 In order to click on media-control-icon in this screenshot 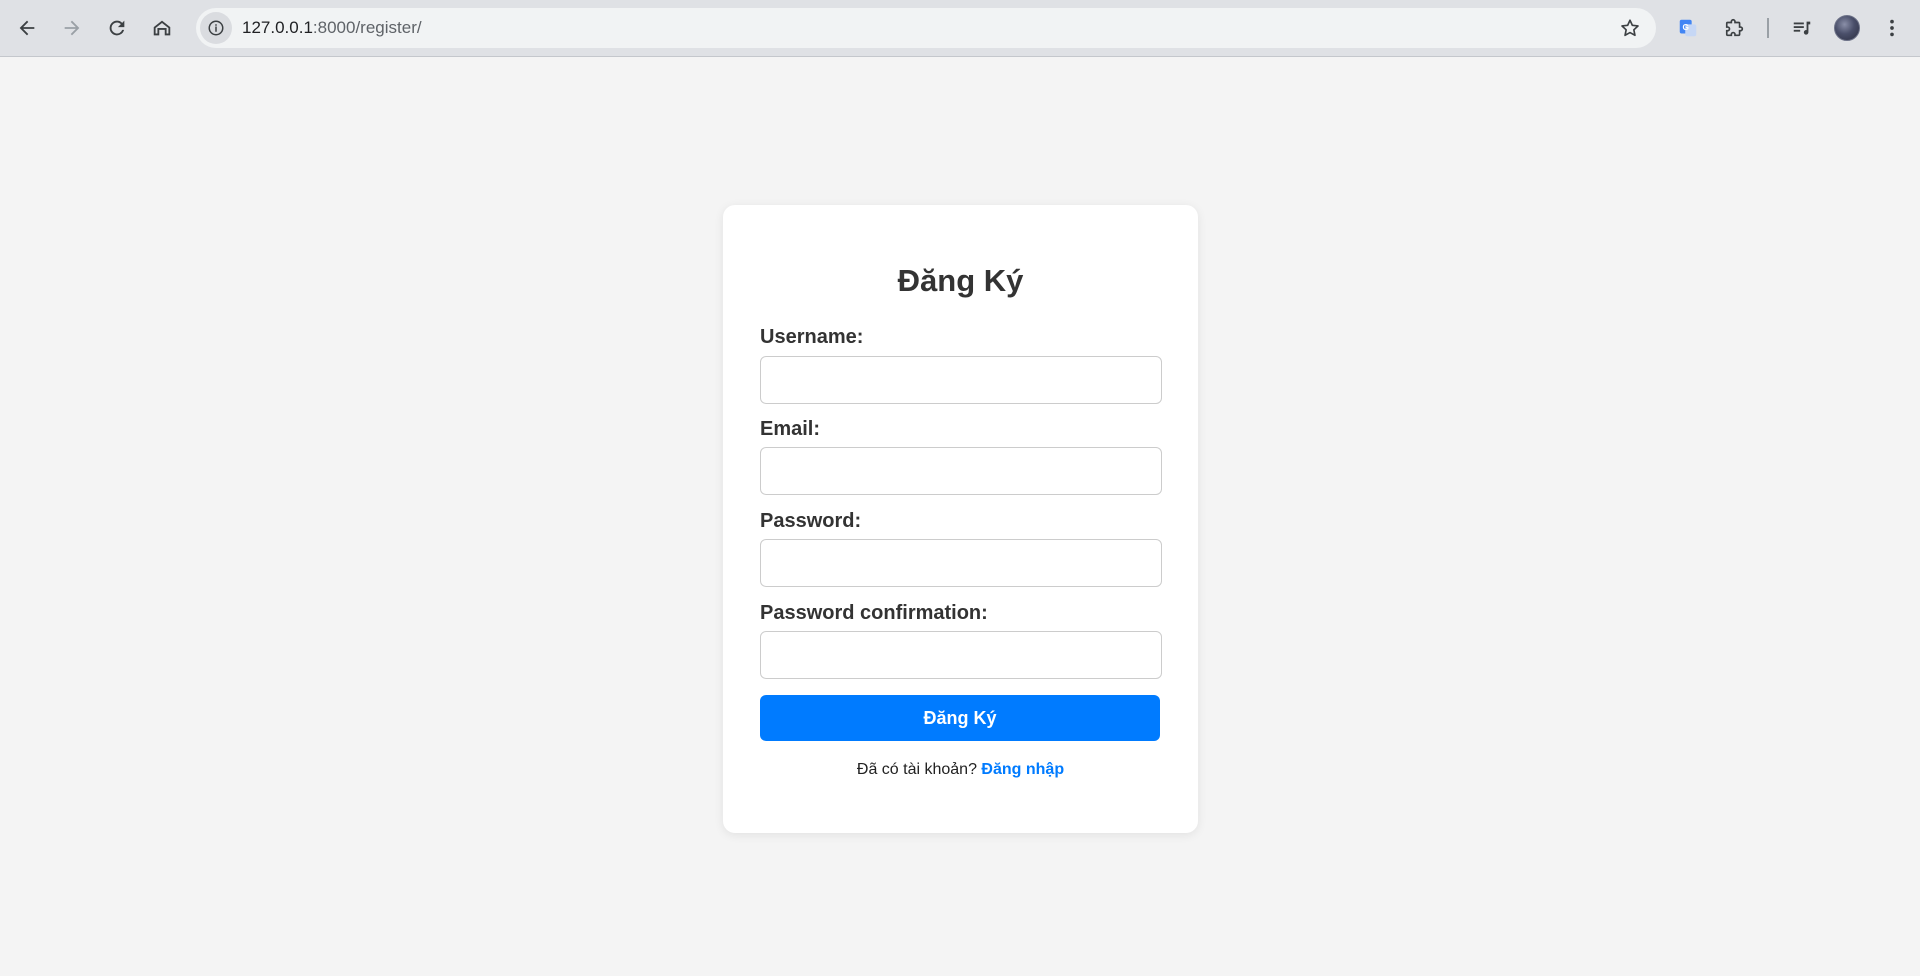, I will do `click(1802, 28)`.